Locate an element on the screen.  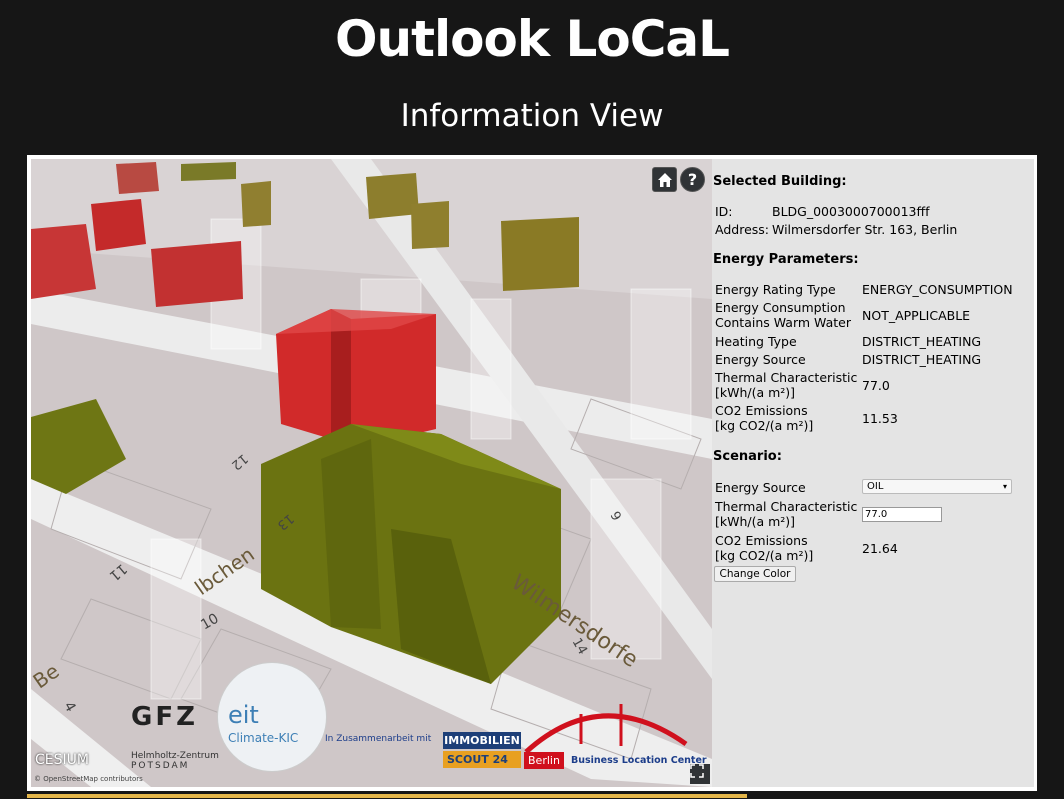
scenario-co2-value: 21.64 is located at coordinates (880, 548).